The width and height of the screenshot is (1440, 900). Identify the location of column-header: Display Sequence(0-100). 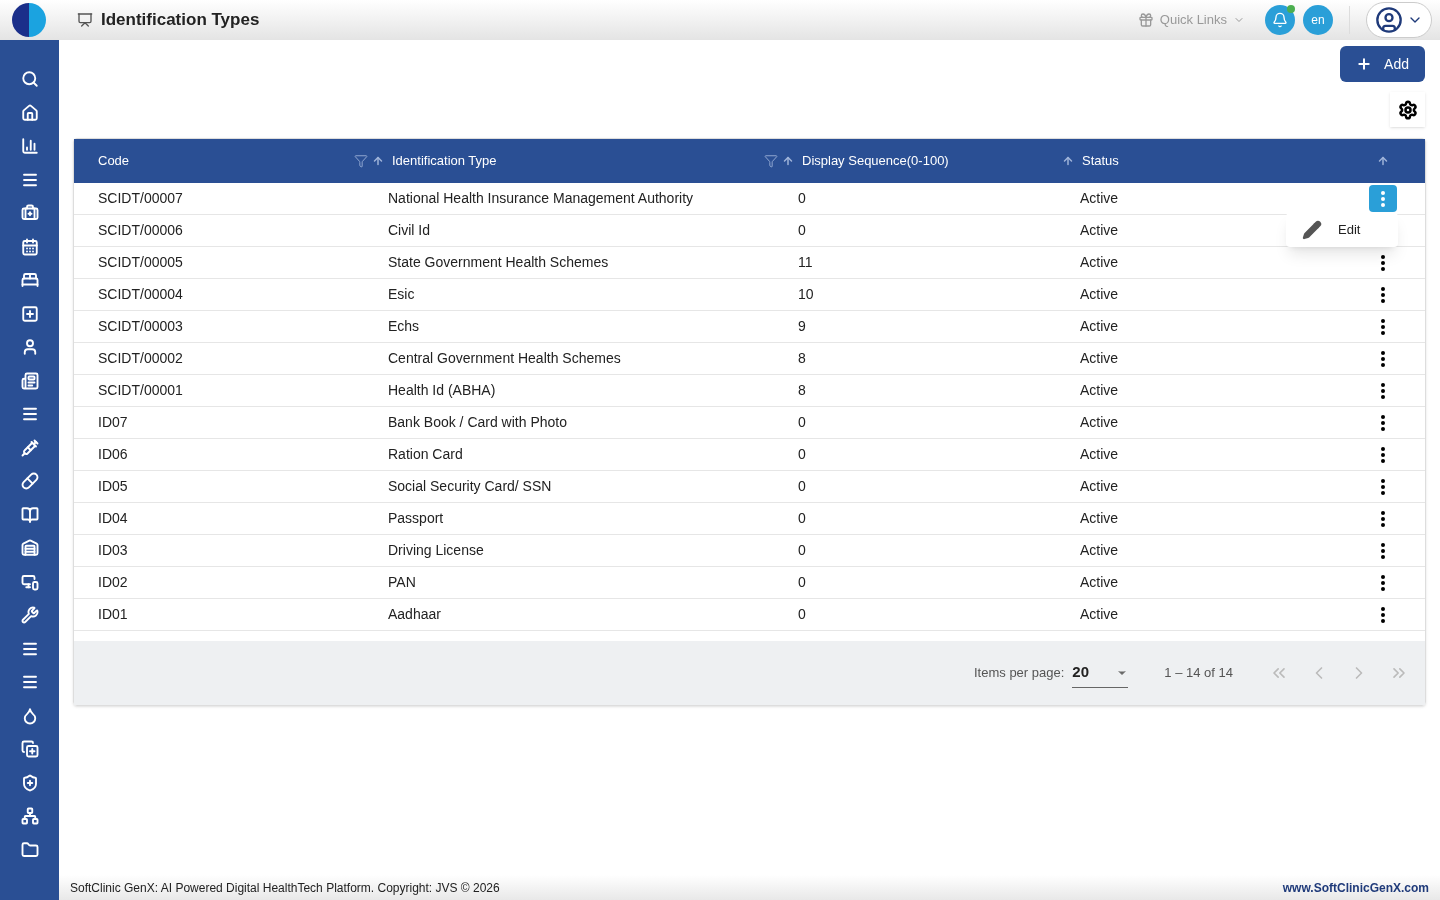
(856, 161).